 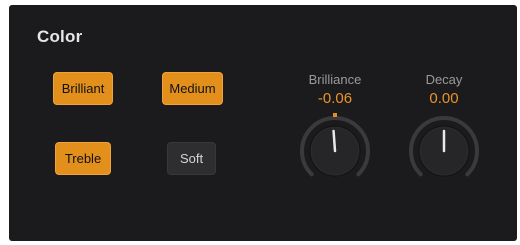 What do you see at coordinates (191, 158) in the screenshot?
I see `soft-button: Soft` at bounding box center [191, 158].